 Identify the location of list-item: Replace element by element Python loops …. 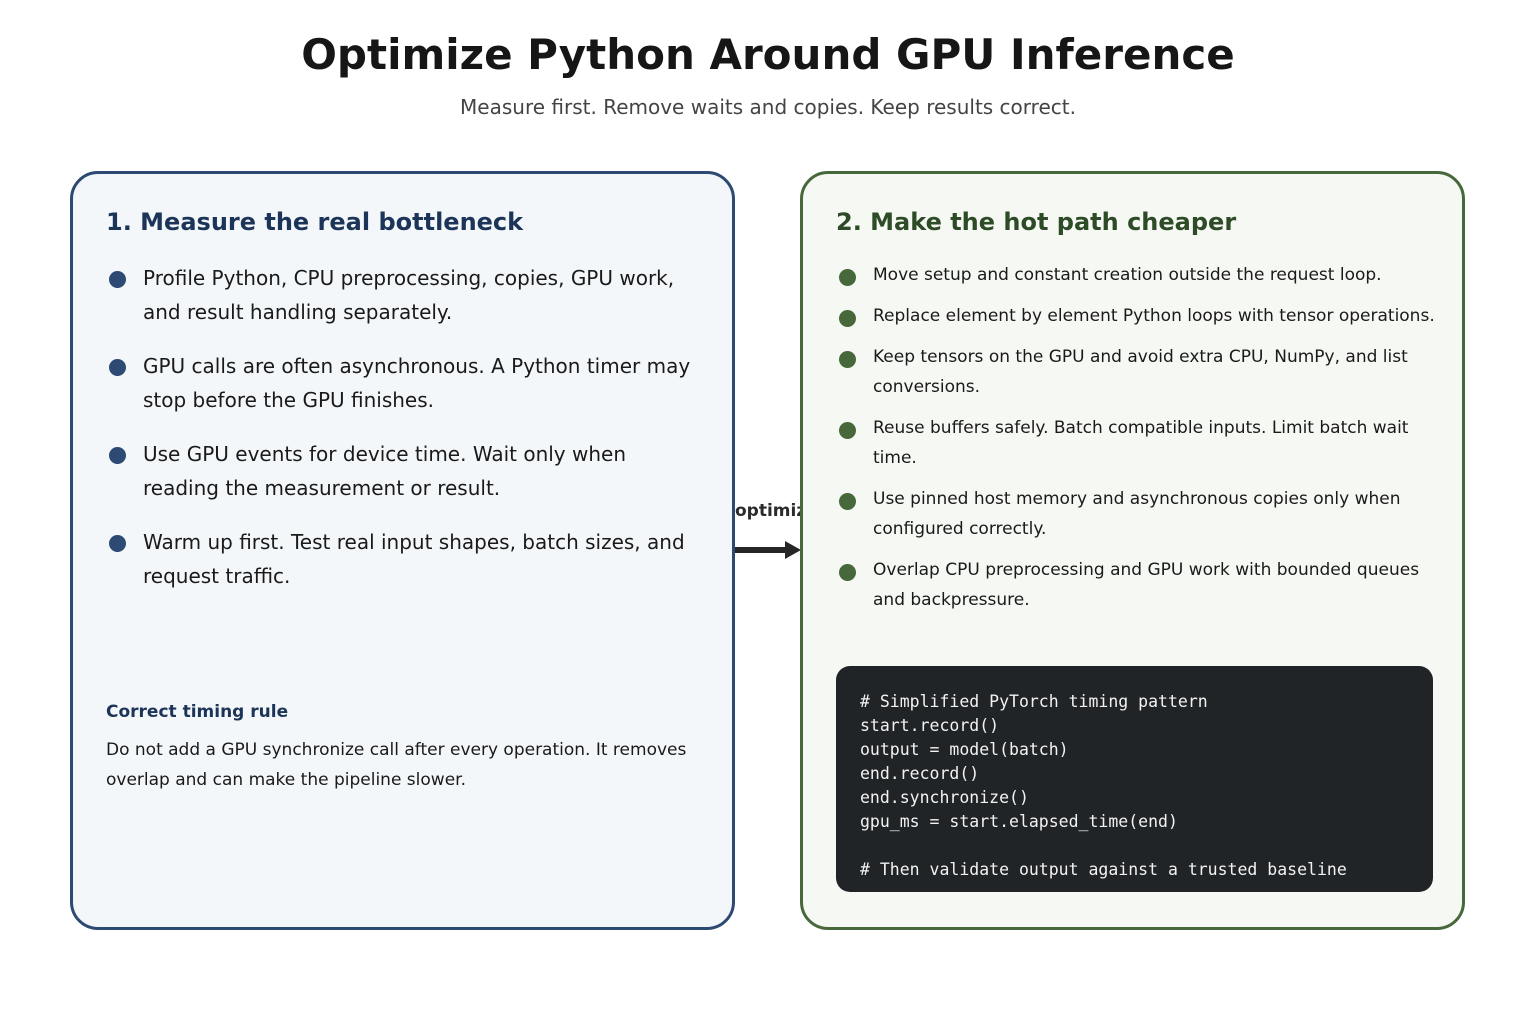
(1136, 316).